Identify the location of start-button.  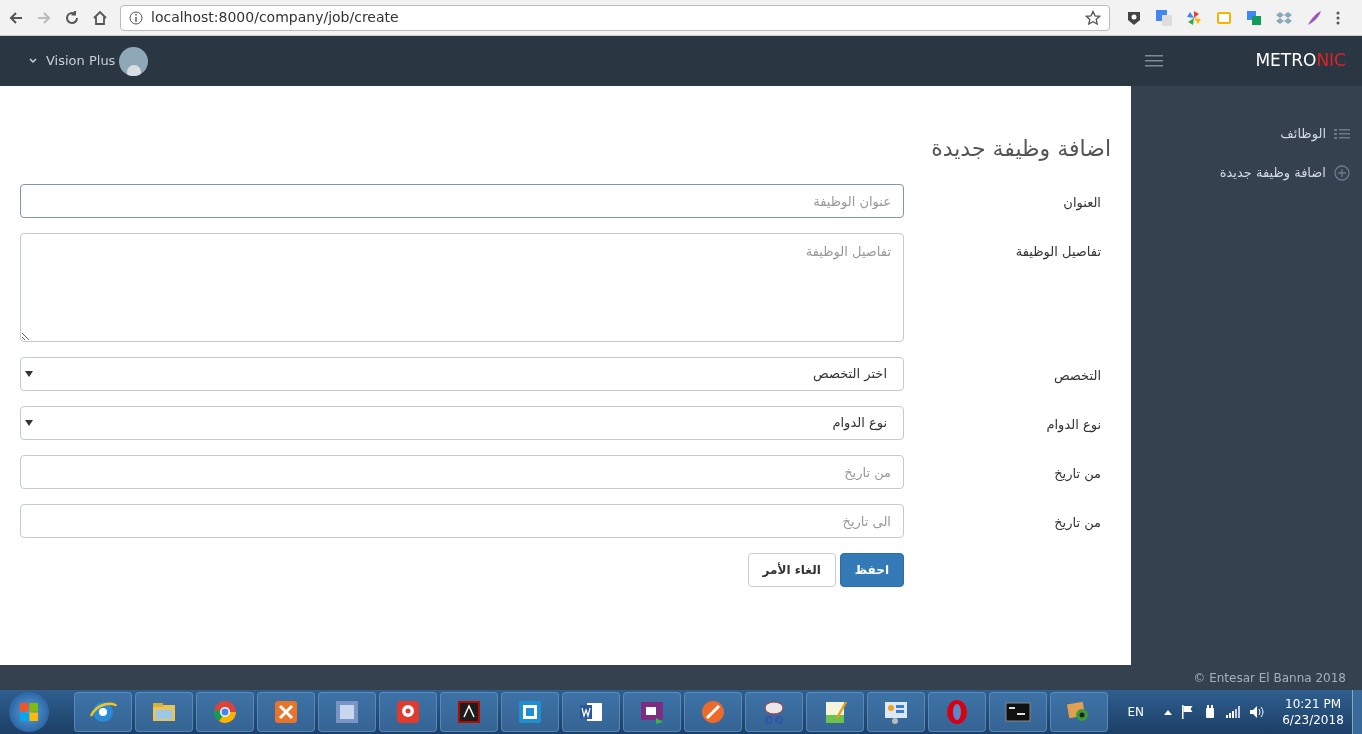
(29, 712).